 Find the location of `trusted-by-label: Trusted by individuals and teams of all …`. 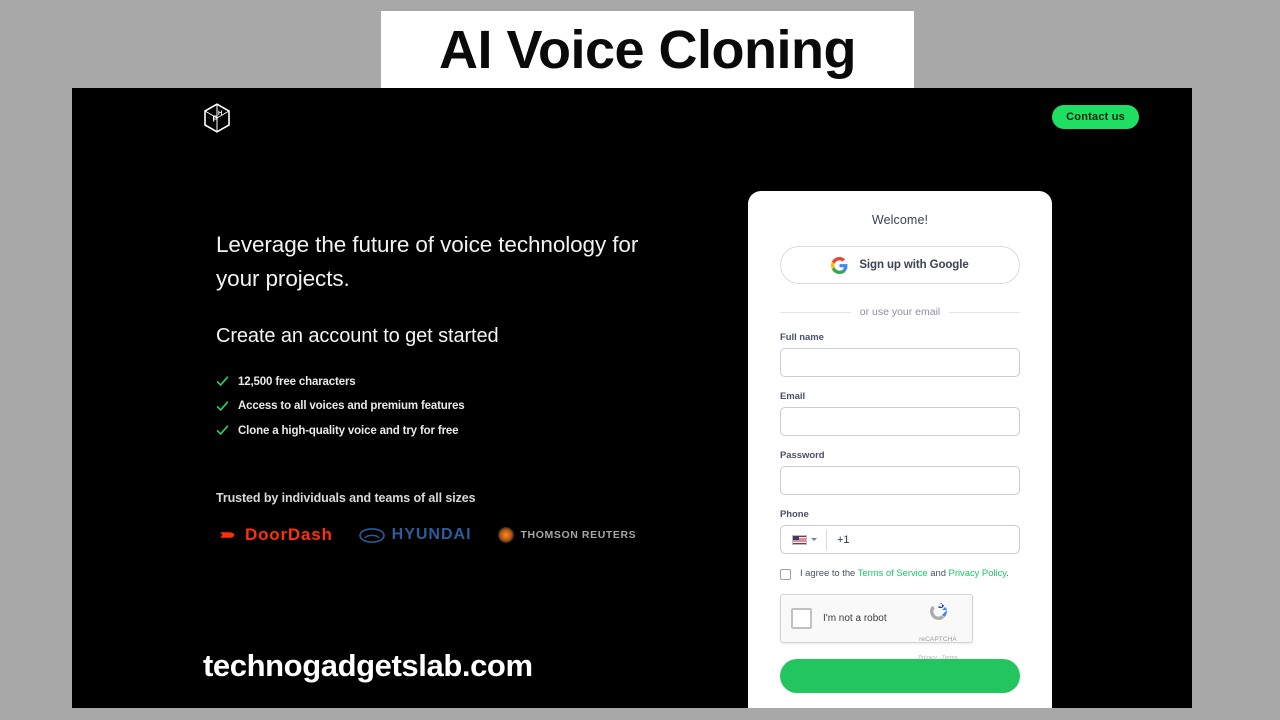

trusted-by-label: Trusted by individuals and teams of all … is located at coordinates (346, 498).